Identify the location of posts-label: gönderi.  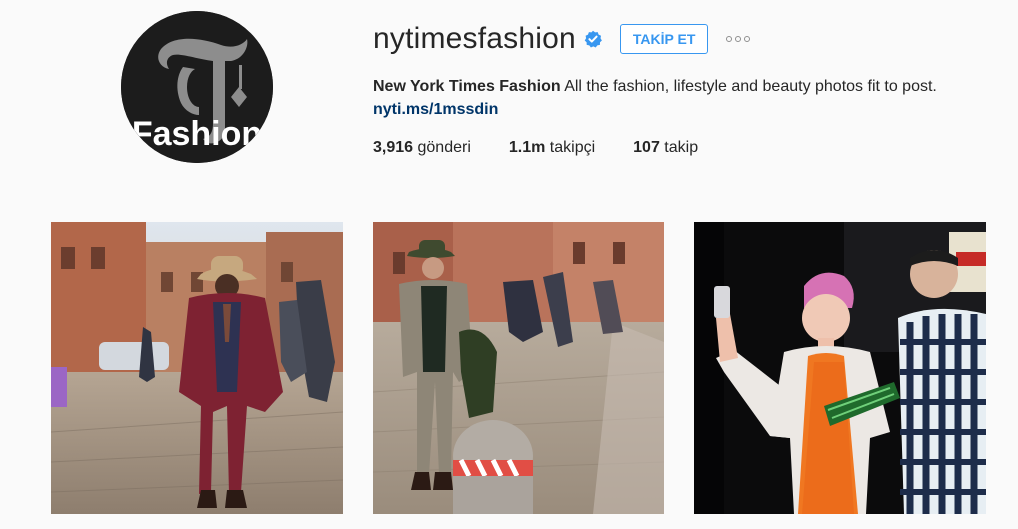
(442, 147).